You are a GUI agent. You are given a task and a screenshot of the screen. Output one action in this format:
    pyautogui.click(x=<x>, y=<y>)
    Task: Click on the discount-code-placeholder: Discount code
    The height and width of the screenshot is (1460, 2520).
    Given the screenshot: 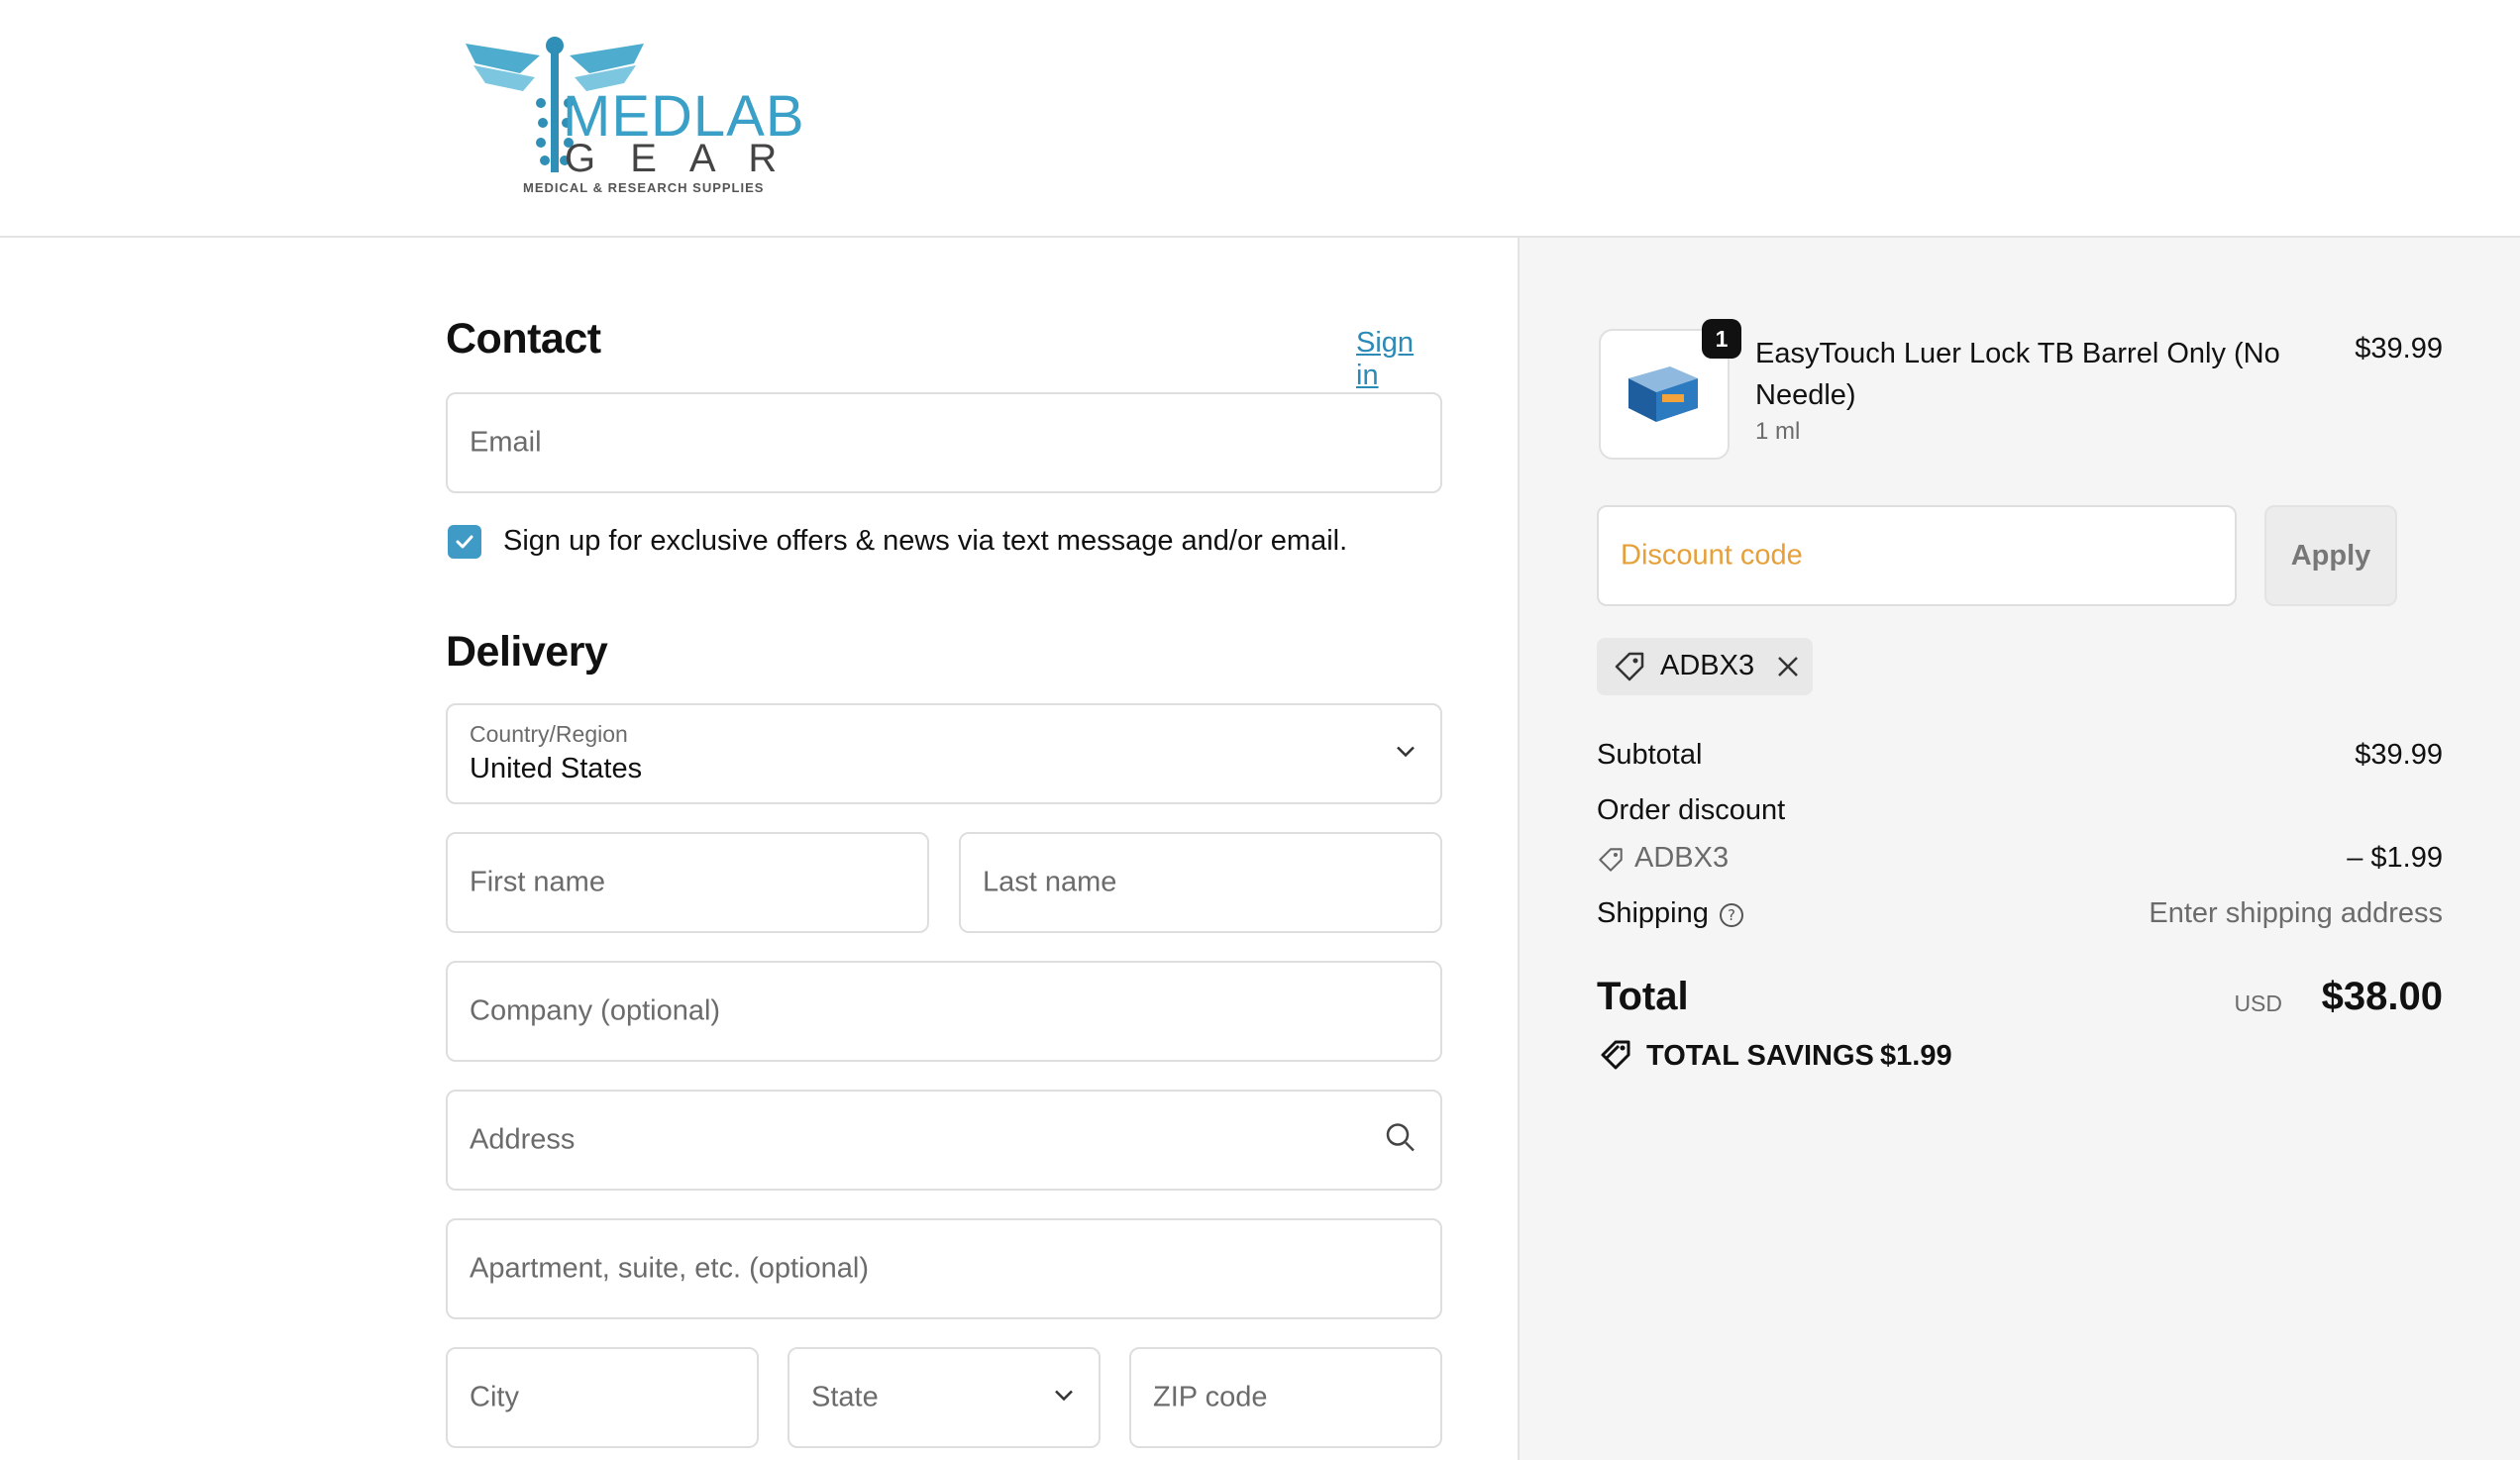 What is the action you would take?
    pyautogui.click(x=1712, y=555)
    